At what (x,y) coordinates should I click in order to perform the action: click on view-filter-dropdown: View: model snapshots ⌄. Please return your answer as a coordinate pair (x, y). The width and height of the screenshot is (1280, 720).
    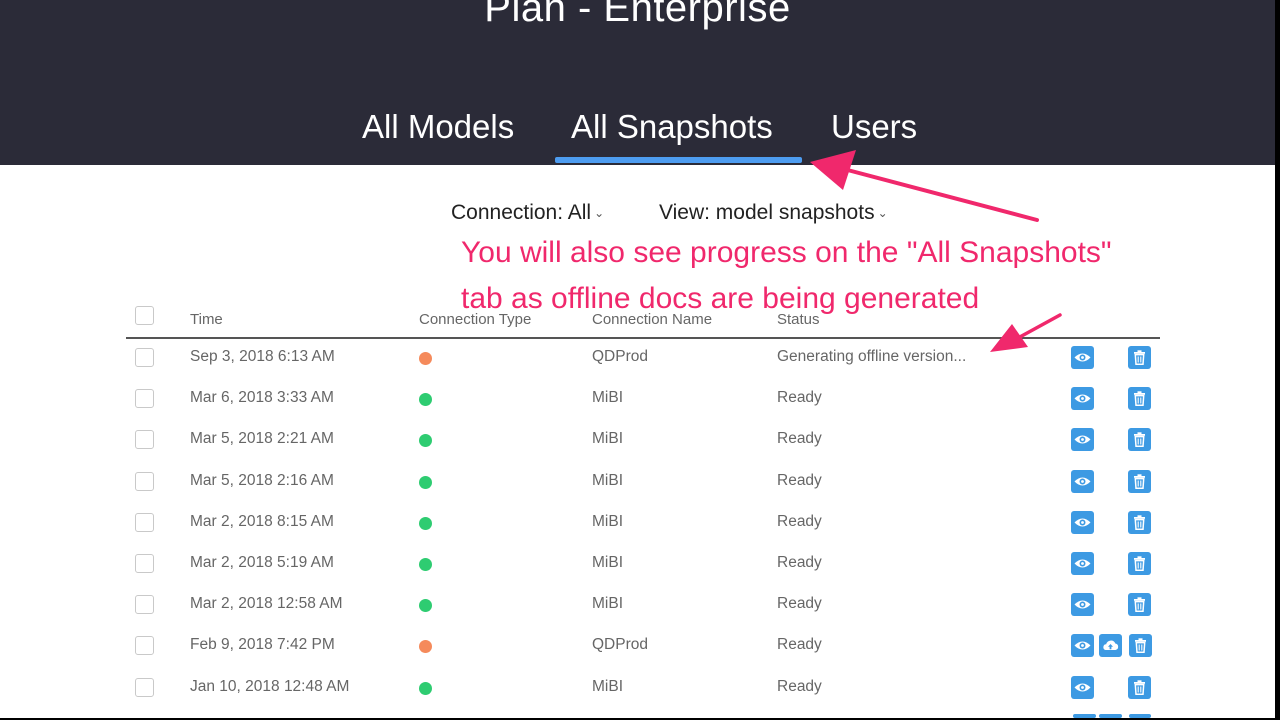
    Looking at the image, I should click on (773, 213).